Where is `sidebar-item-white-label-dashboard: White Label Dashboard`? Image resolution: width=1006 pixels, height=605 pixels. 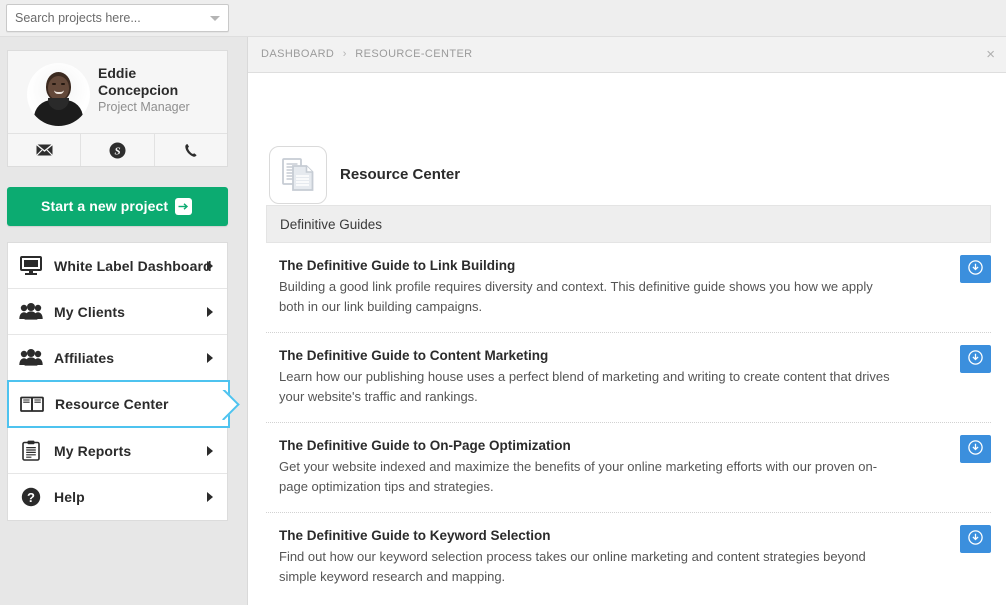
sidebar-item-white-label-dashboard: White Label Dashboard is located at coordinates (117, 266).